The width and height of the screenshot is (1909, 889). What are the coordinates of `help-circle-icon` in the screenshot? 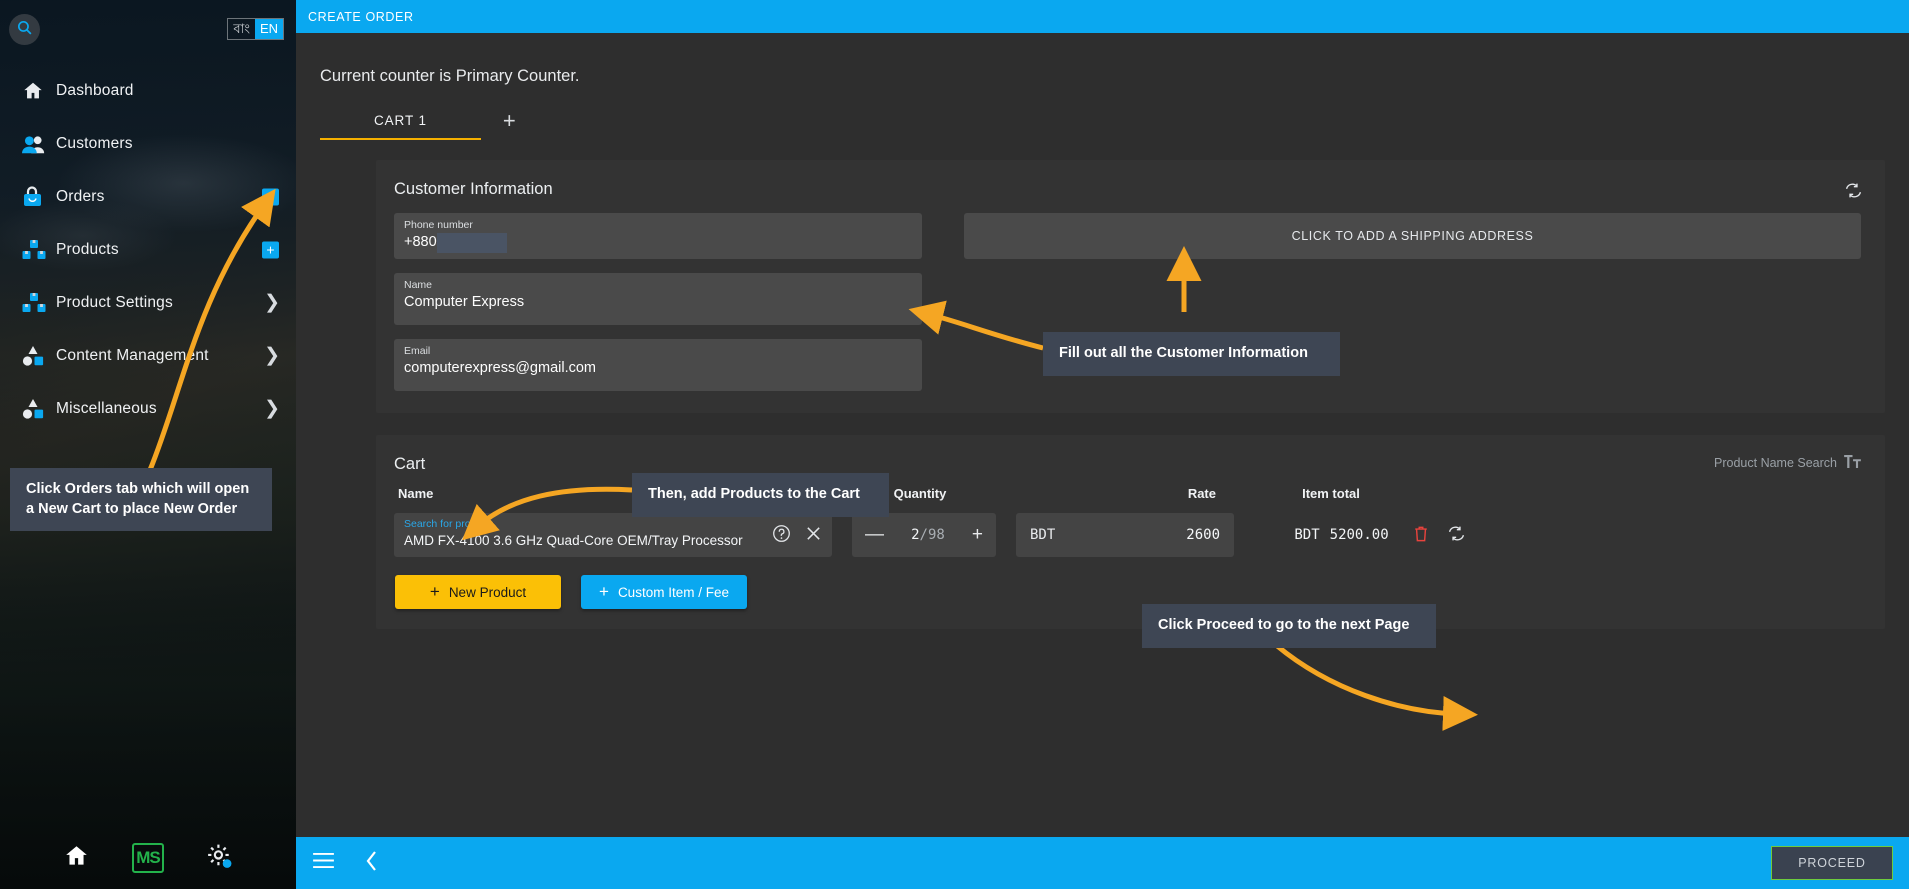 It's located at (781, 536).